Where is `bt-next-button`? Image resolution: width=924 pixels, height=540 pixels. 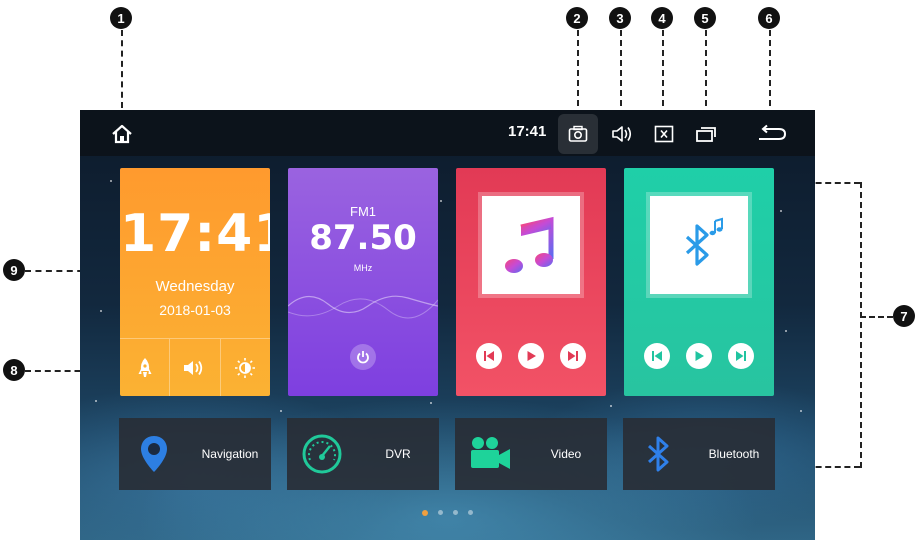
bt-next-button is located at coordinates (741, 356).